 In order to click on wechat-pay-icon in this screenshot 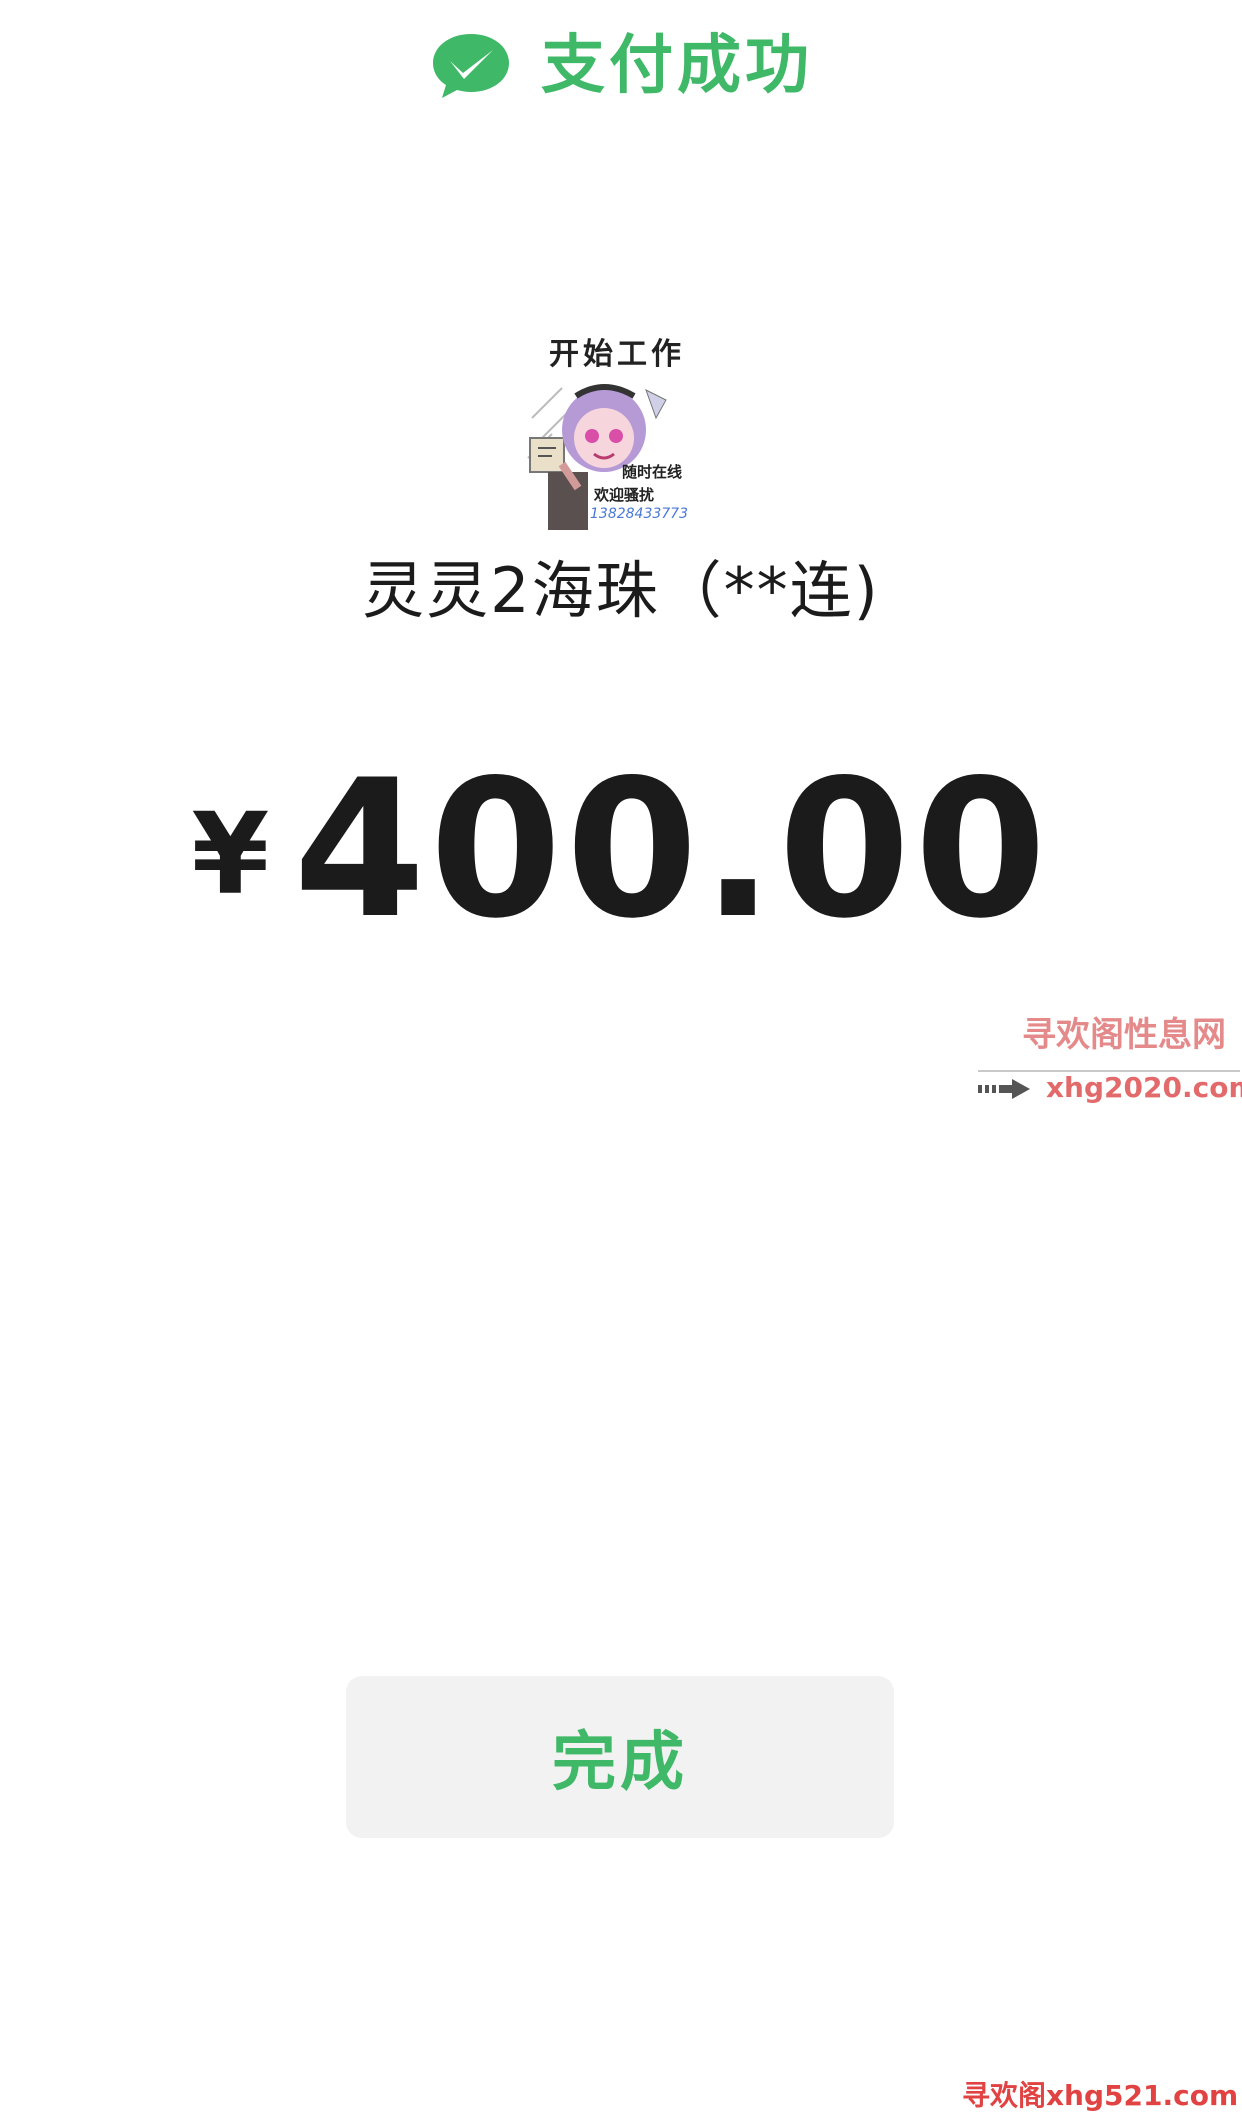, I will do `click(471, 66)`.